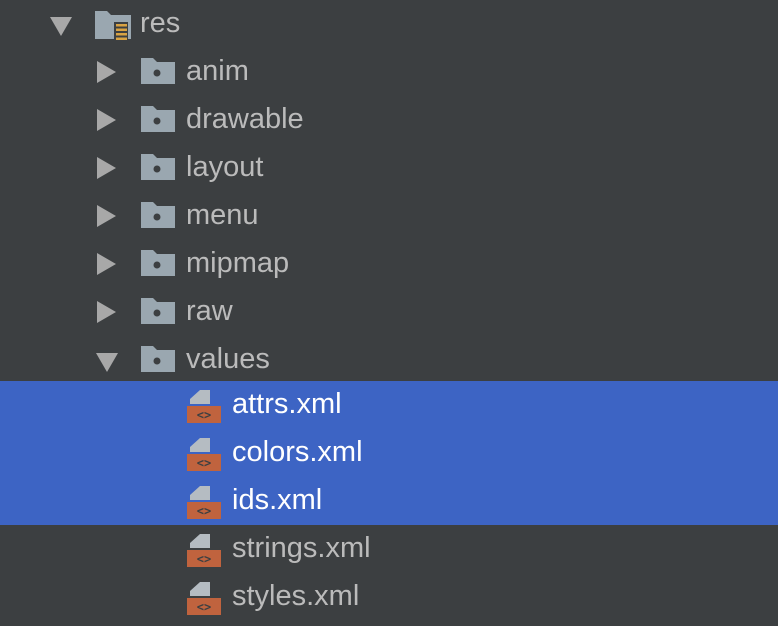 The image size is (778, 626). Describe the element at coordinates (287, 404) in the screenshot. I see `tree-node-label: attrs.xml` at that location.